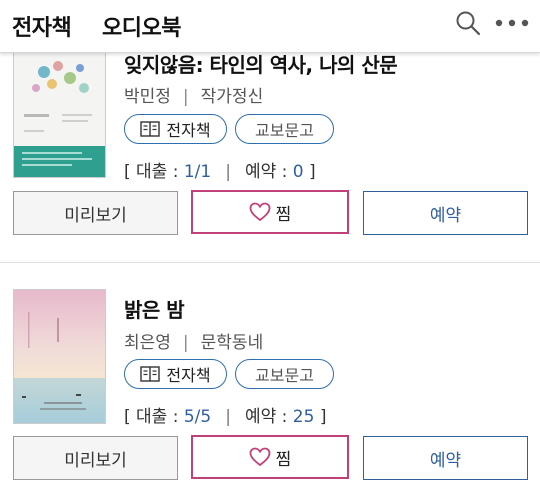  What do you see at coordinates (468, 23) in the screenshot?
I see `search-icon` at bounding box center [468, 23].